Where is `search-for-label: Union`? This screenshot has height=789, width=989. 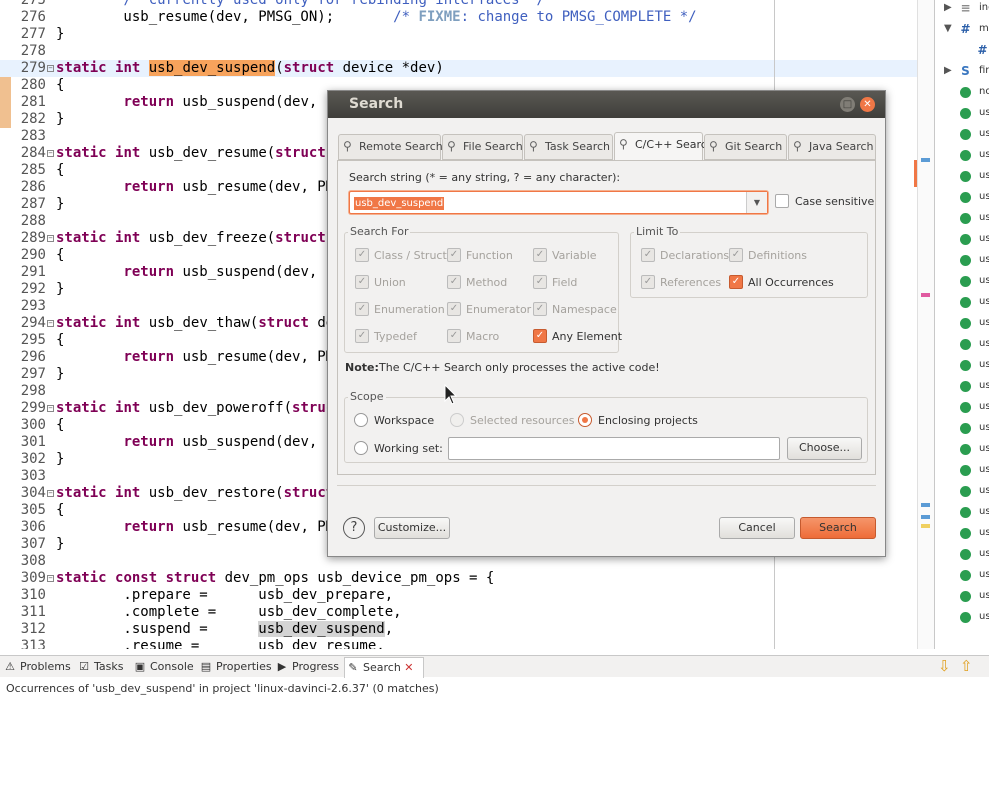
search-for-label: Union is located at coordinates (390, 282).